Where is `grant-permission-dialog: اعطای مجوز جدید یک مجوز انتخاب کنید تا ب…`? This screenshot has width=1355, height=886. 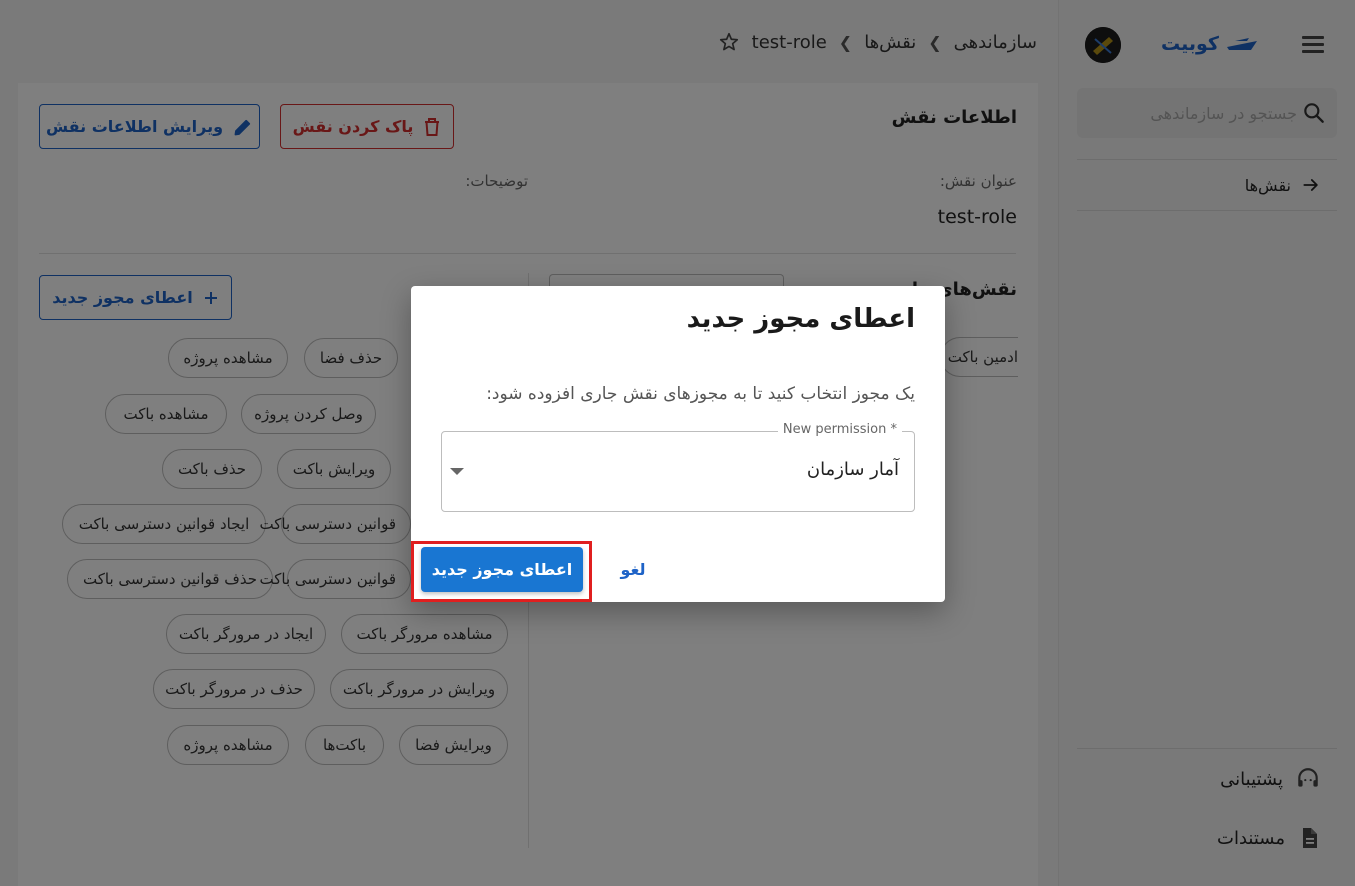
grant-permission-dialog: اعطای مجوز جدید یک مجوز انتخاب کنید تا ب… is located at coordinates (678, 444).